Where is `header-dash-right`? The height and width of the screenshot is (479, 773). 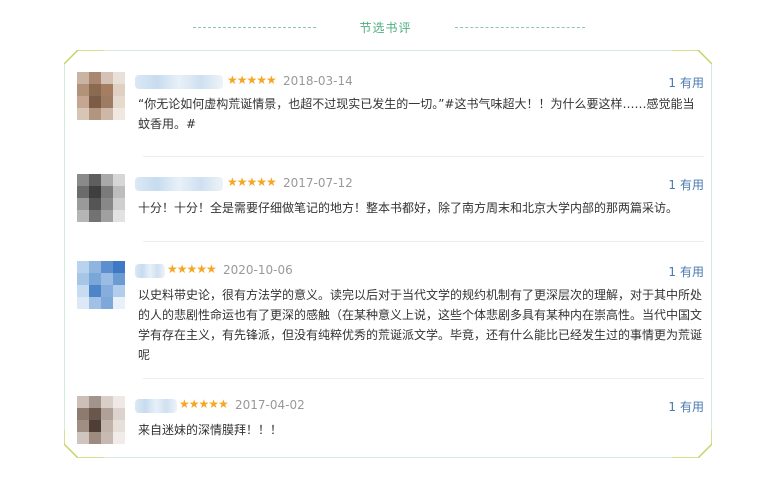 header-dash-right is located at coordinates (520, 27).